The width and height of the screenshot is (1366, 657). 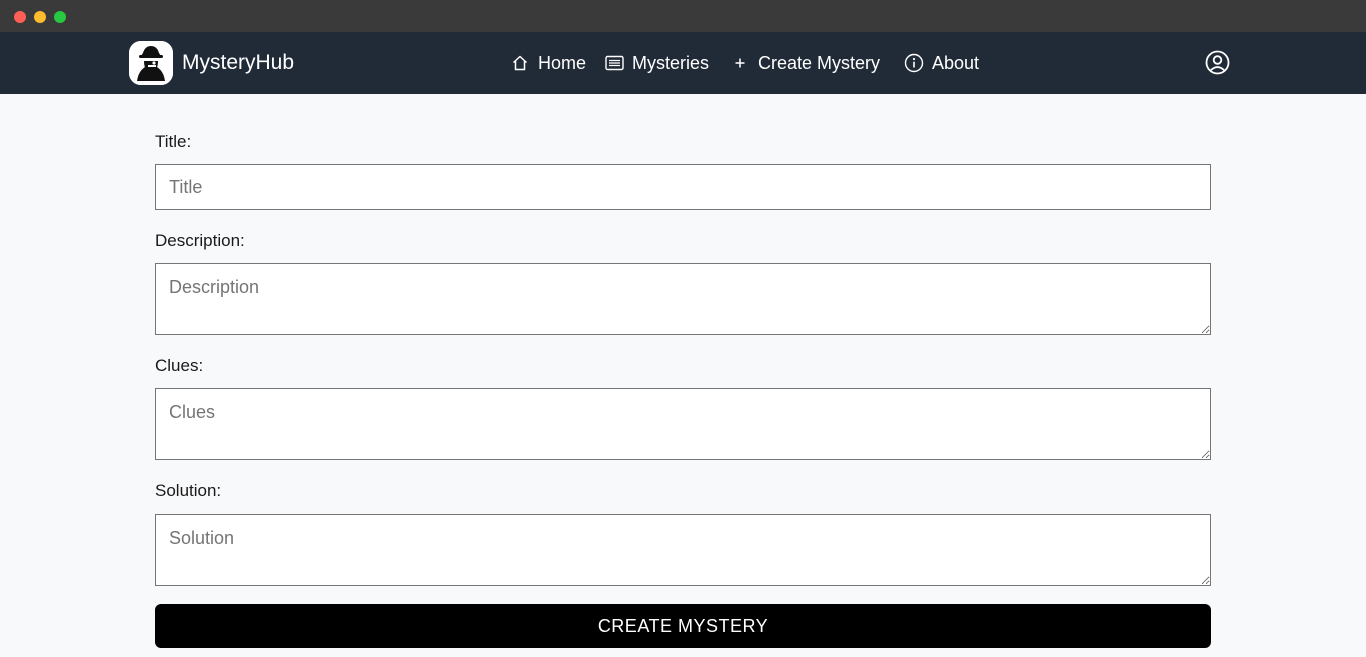 I want to click on home-icon, so click(x=520, y=63).